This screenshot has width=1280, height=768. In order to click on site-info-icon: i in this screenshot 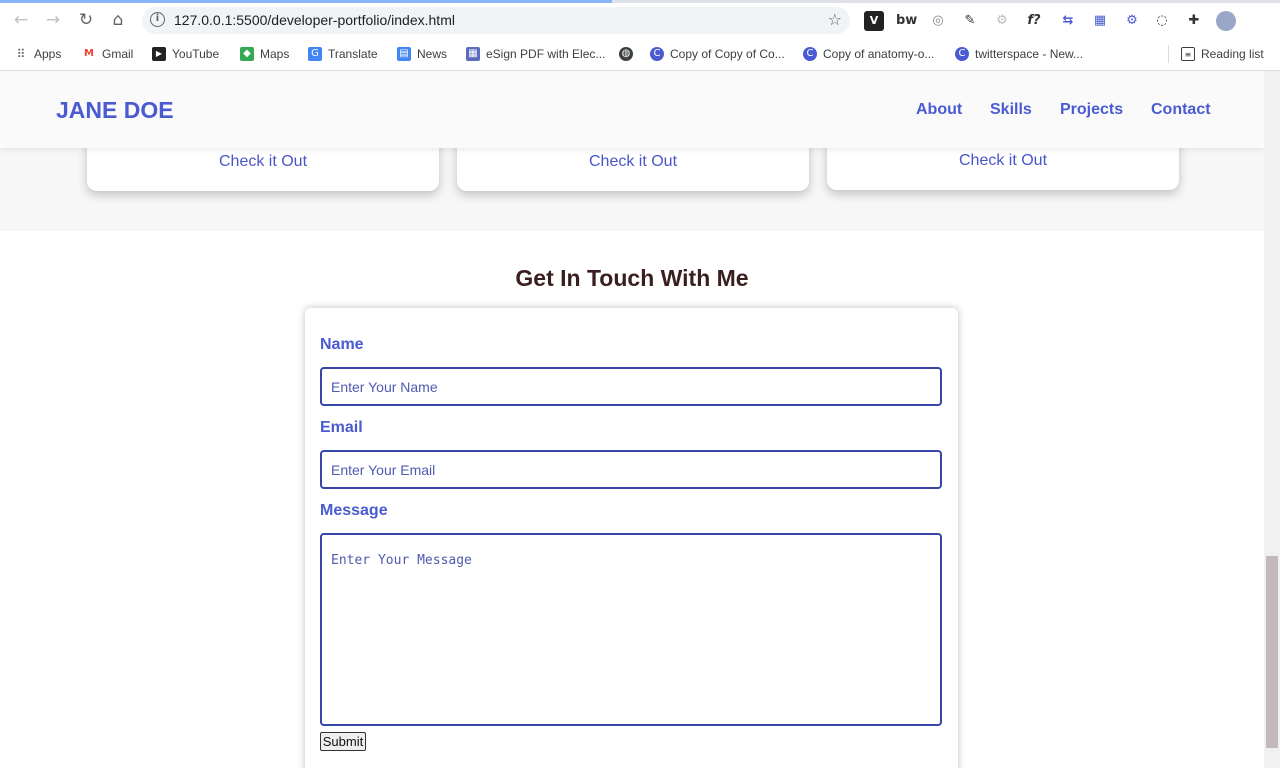, I will do `click(157, 19)`.